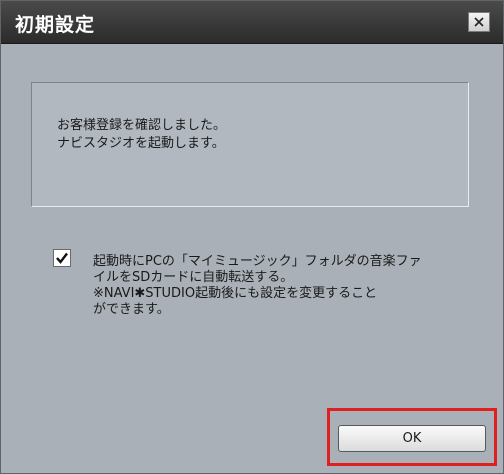  I want to click on dialog-title: 初期設定, so click(55, 25).